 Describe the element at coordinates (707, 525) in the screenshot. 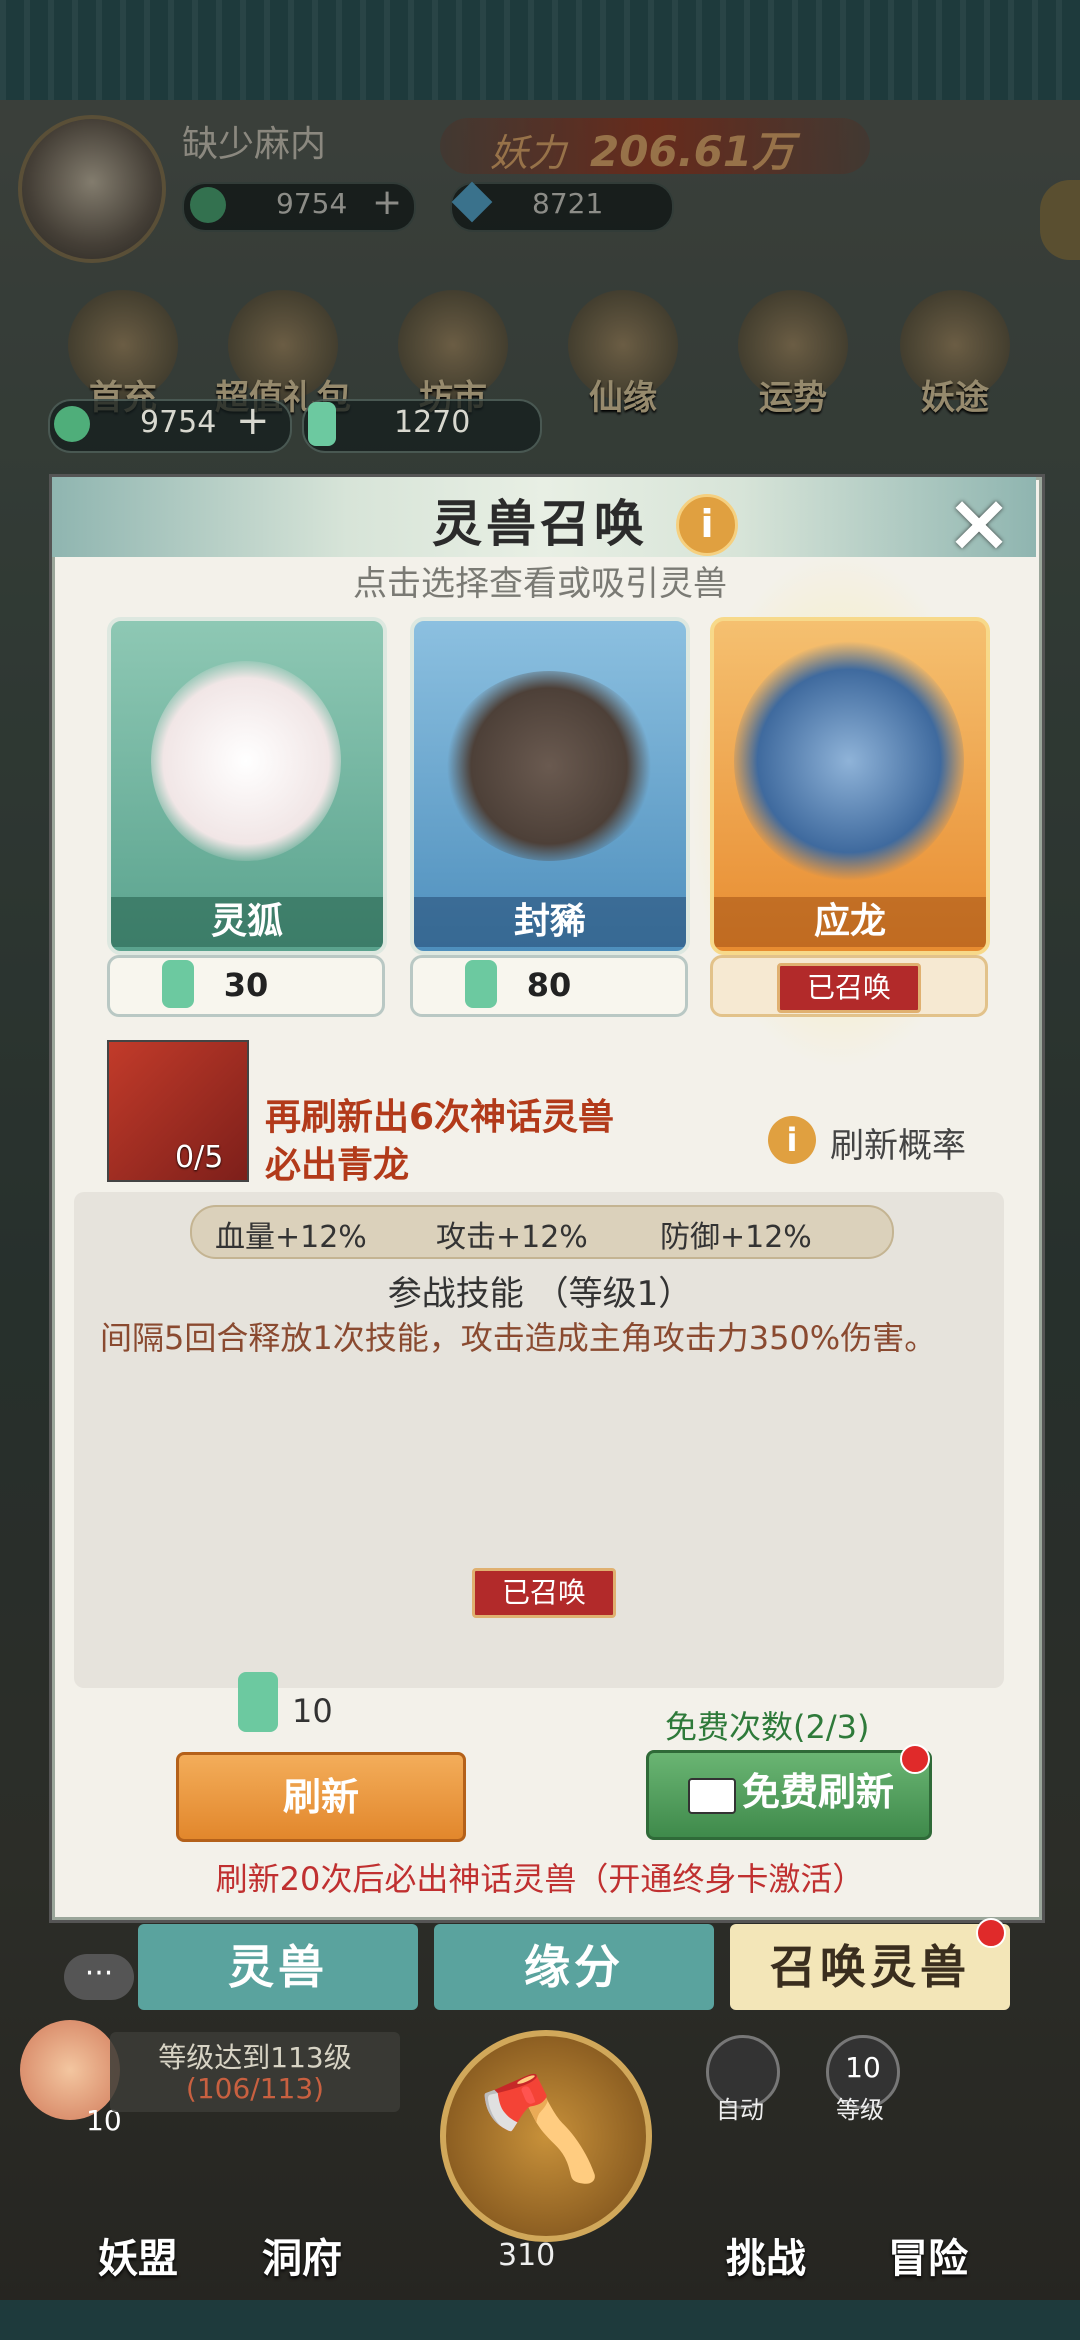

I see `info-icon: i` at that location.